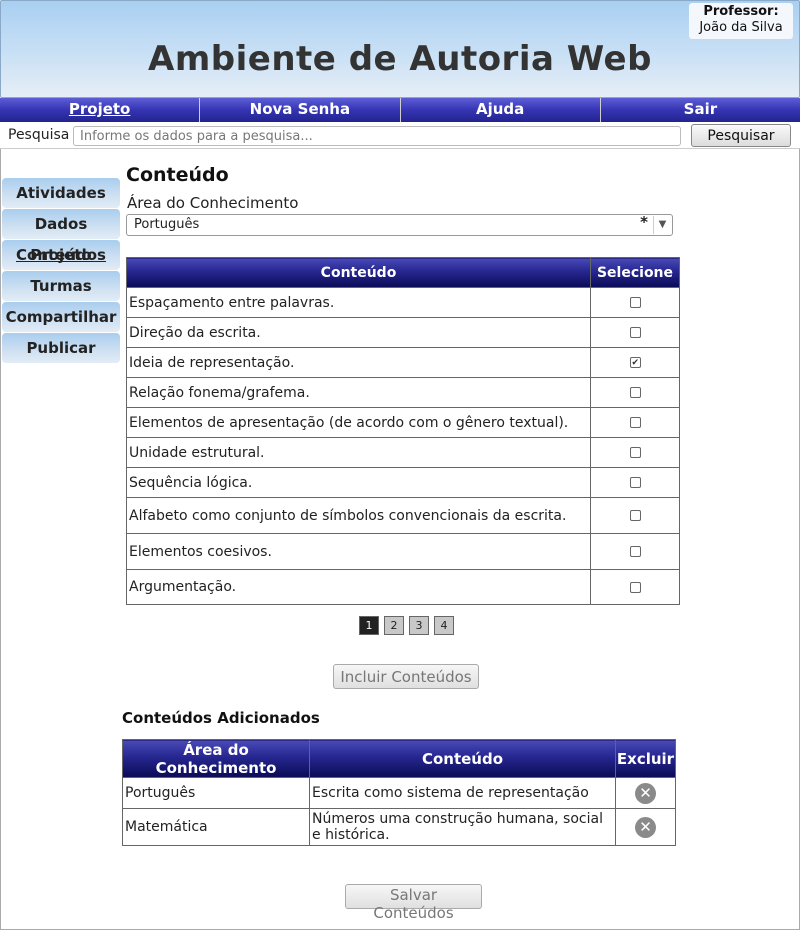 The width and height of the screenshot is (800, 930). What do you see at coordinates (216, 827) in the screenshot?
I see `added-area-cell: Matemática` at bounding box center [216, 827].